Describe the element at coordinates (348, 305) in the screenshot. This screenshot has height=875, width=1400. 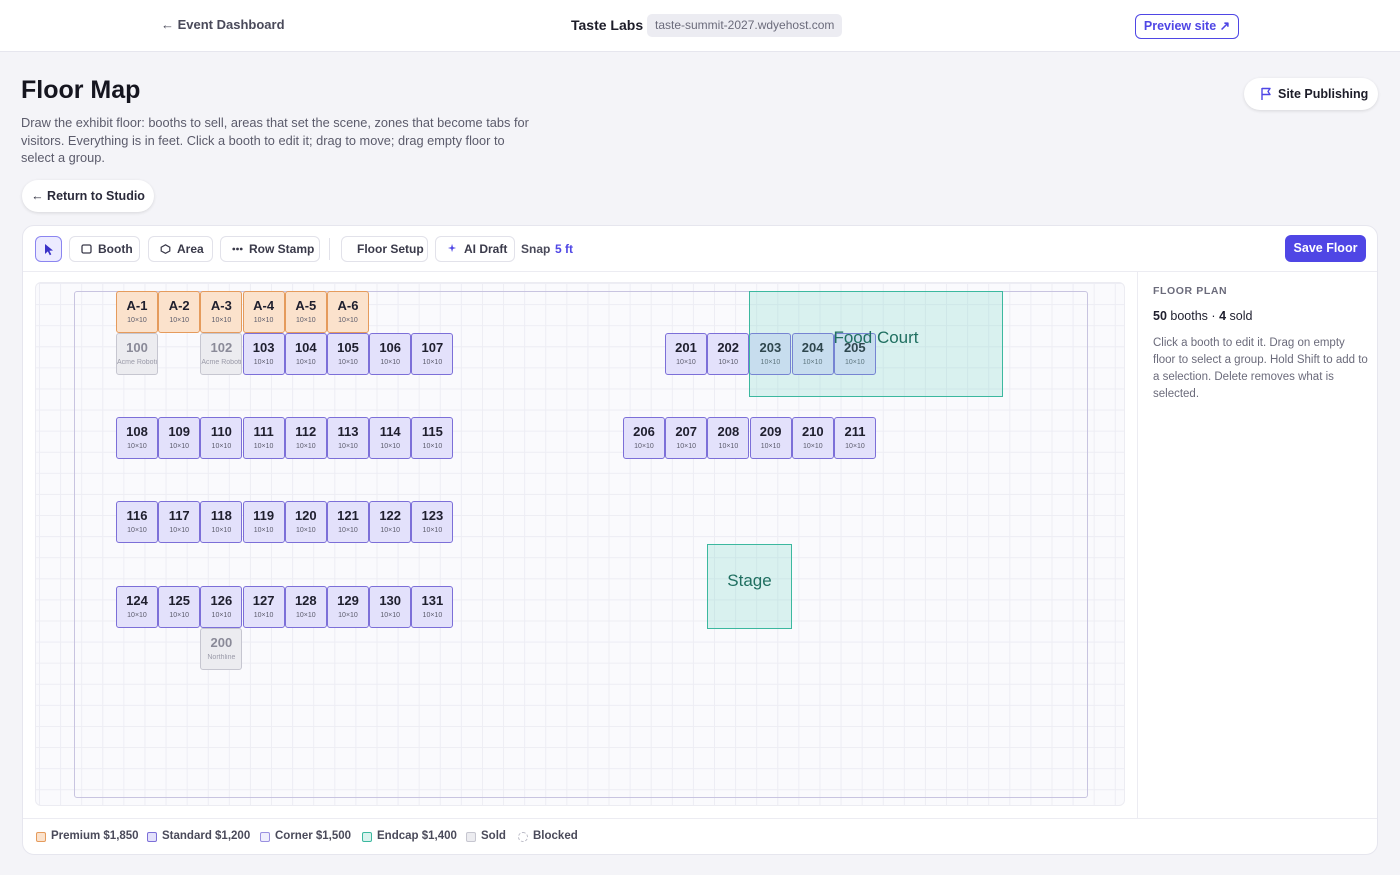
I see `booth-number: A-6` at that location.